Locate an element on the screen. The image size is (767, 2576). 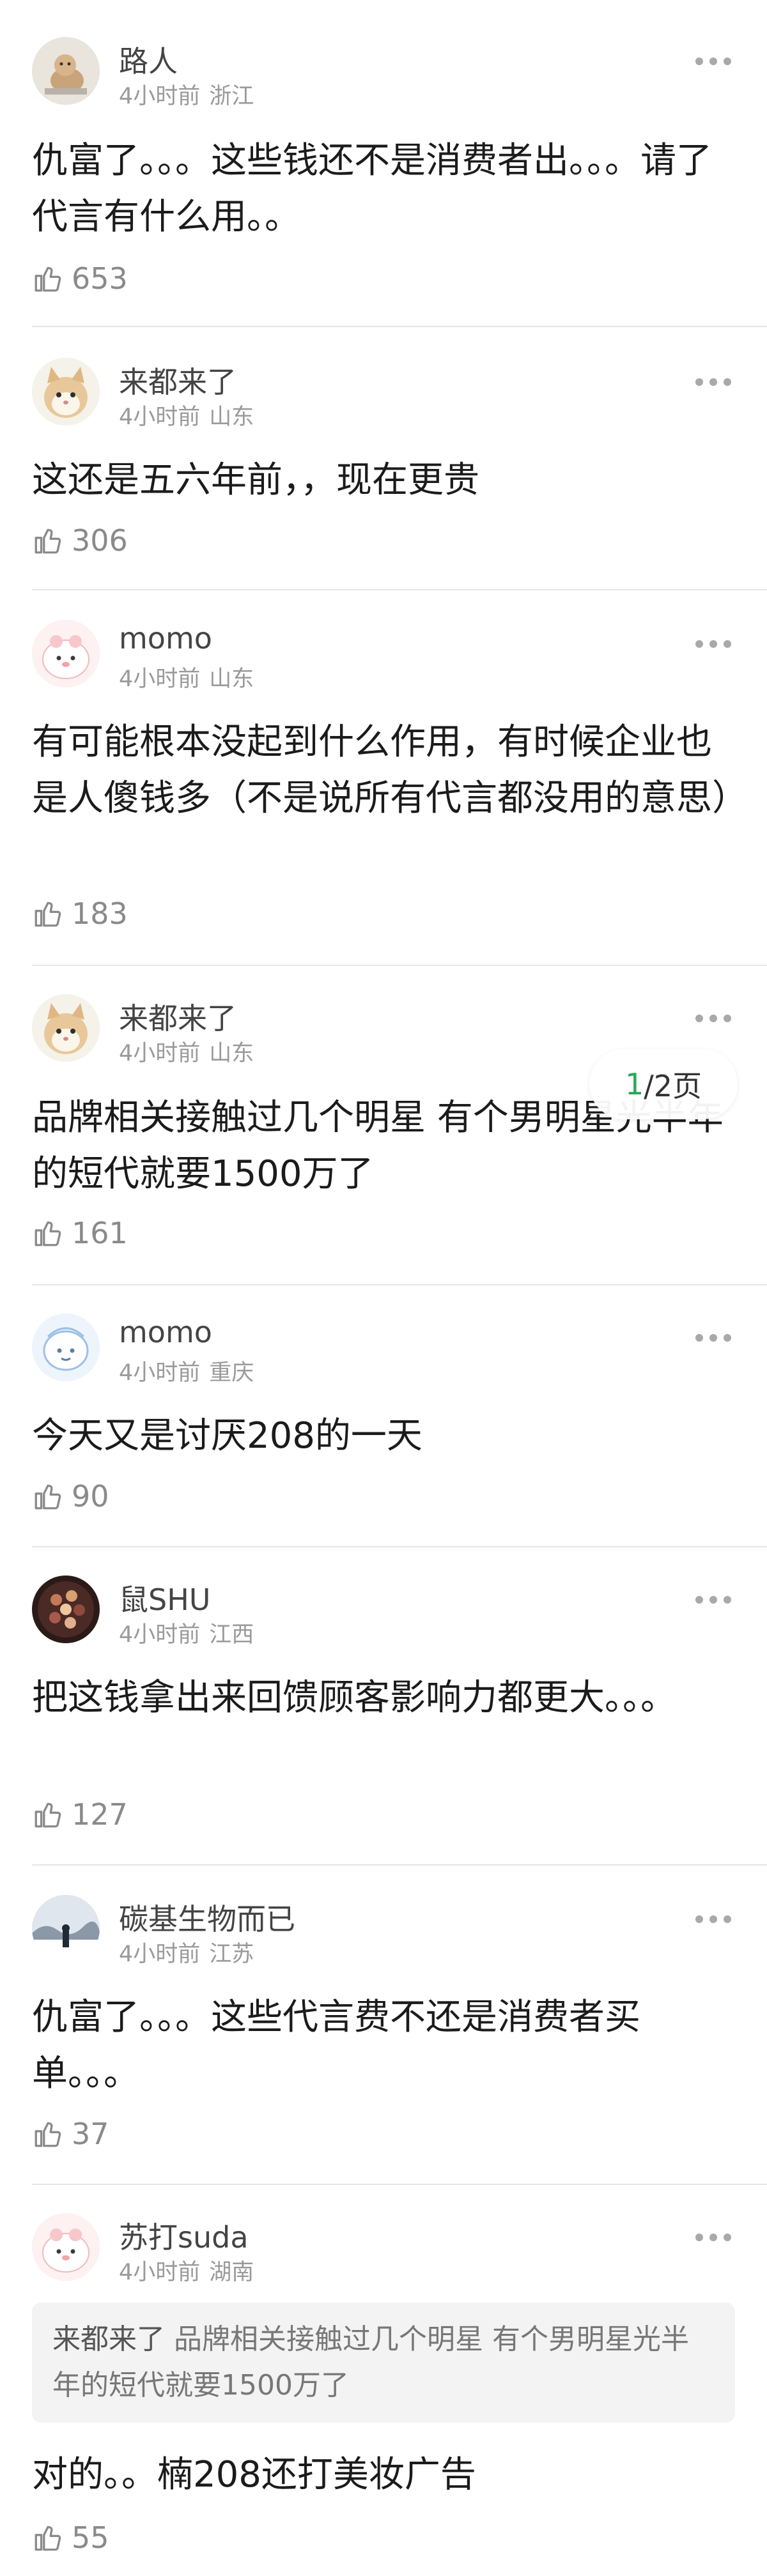
like-button: 306 is located at coordinates (80, 540).